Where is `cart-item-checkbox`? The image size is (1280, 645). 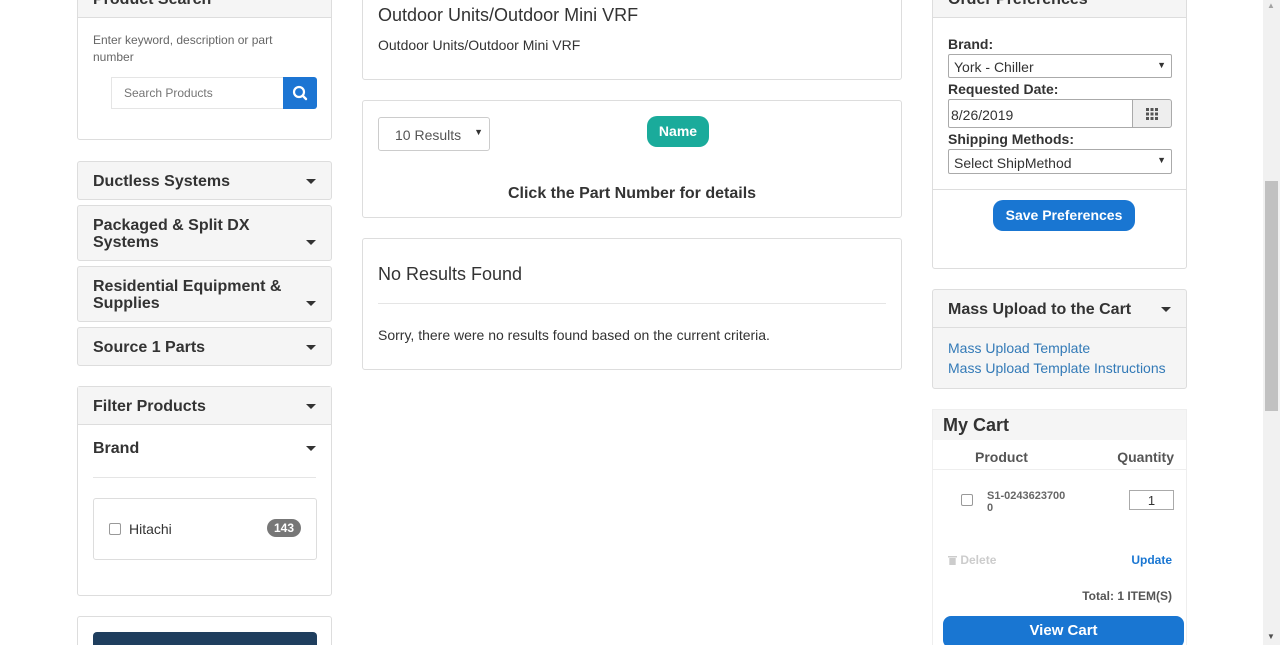 cart-item-checkbox is located at coordinates (967, 500).